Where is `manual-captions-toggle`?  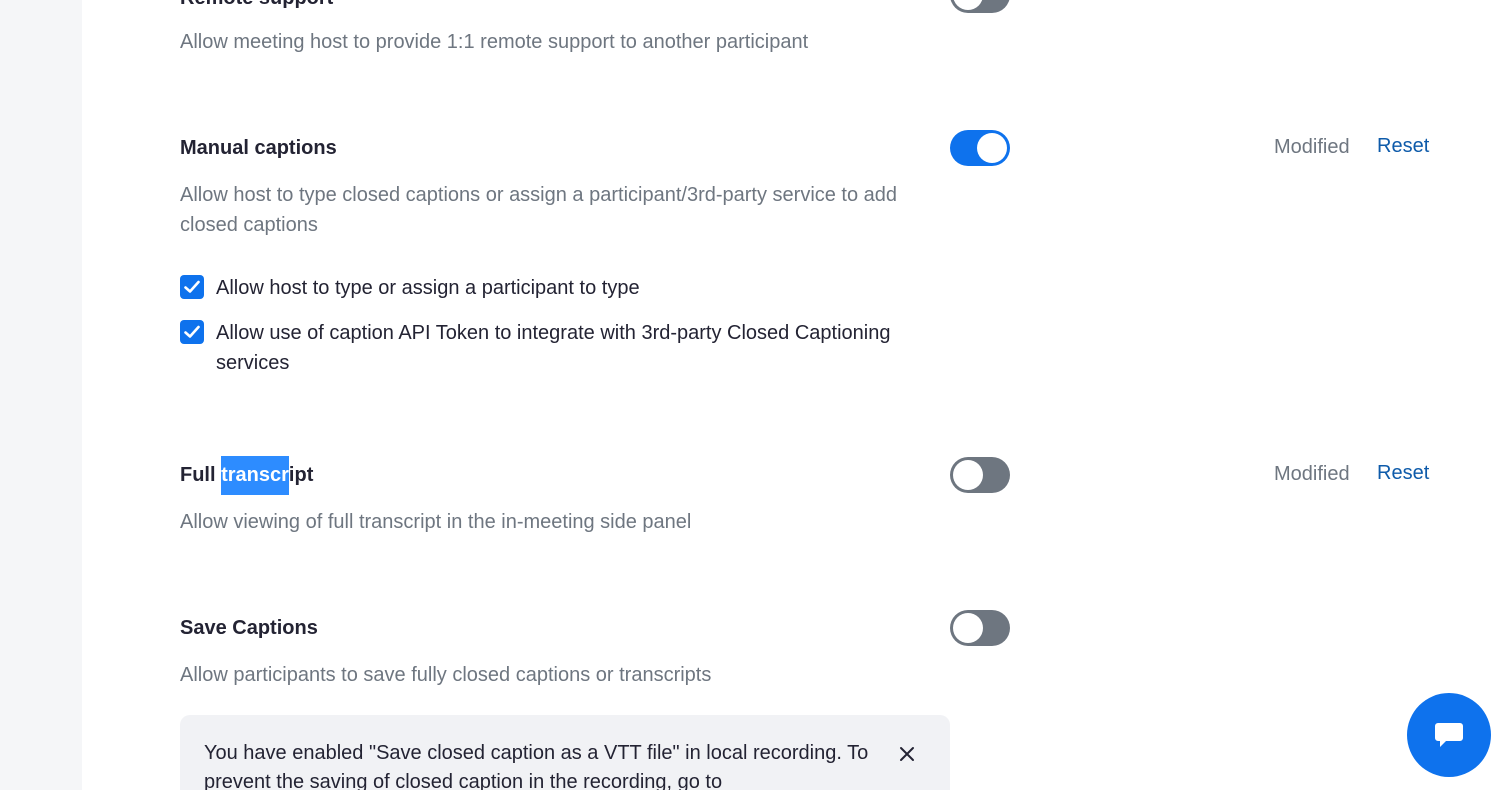 manual-captions-toggle is located at coordinates (980, 148).